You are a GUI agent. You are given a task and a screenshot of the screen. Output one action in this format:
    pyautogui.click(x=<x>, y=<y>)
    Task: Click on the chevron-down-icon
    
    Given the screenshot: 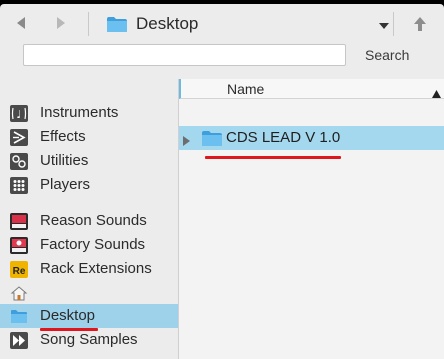 What is the action you would take?
    pyautogui.click(x=384, y=25)
    